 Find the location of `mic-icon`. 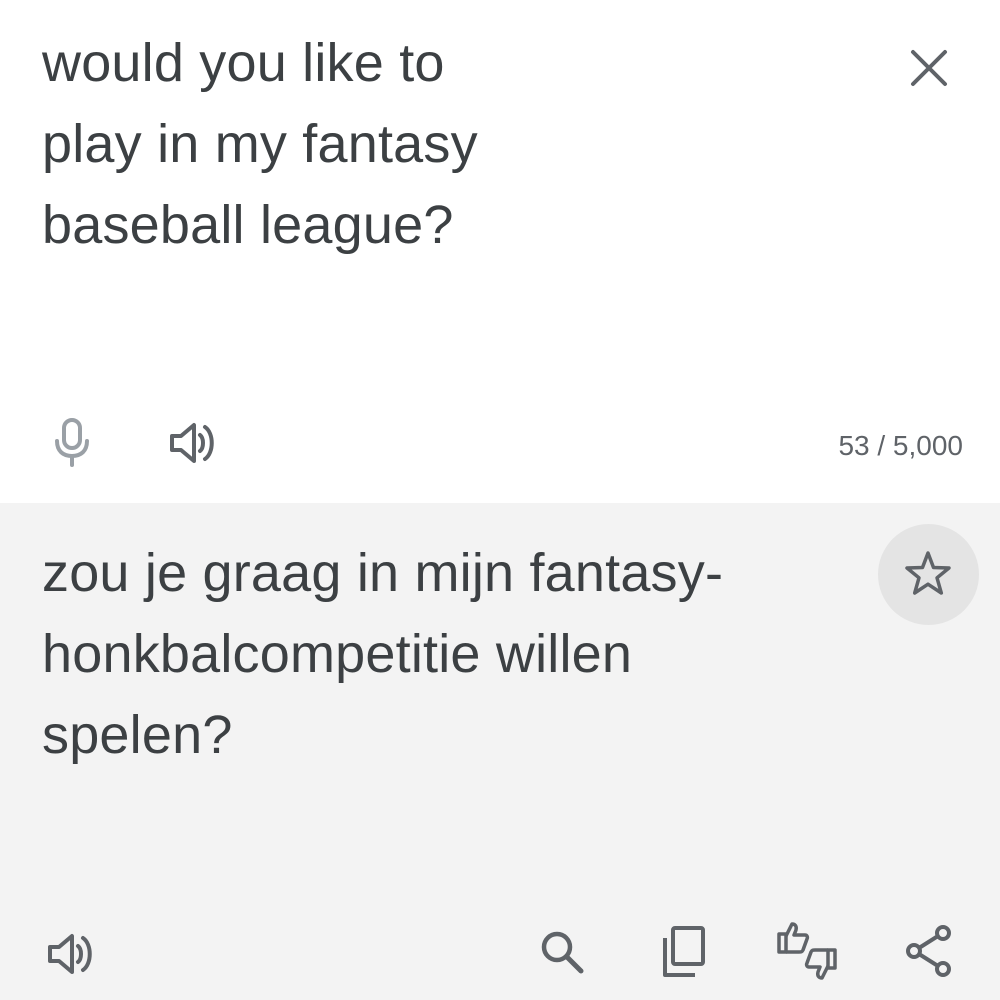

mic-icon is located at coordinates (72, 442).